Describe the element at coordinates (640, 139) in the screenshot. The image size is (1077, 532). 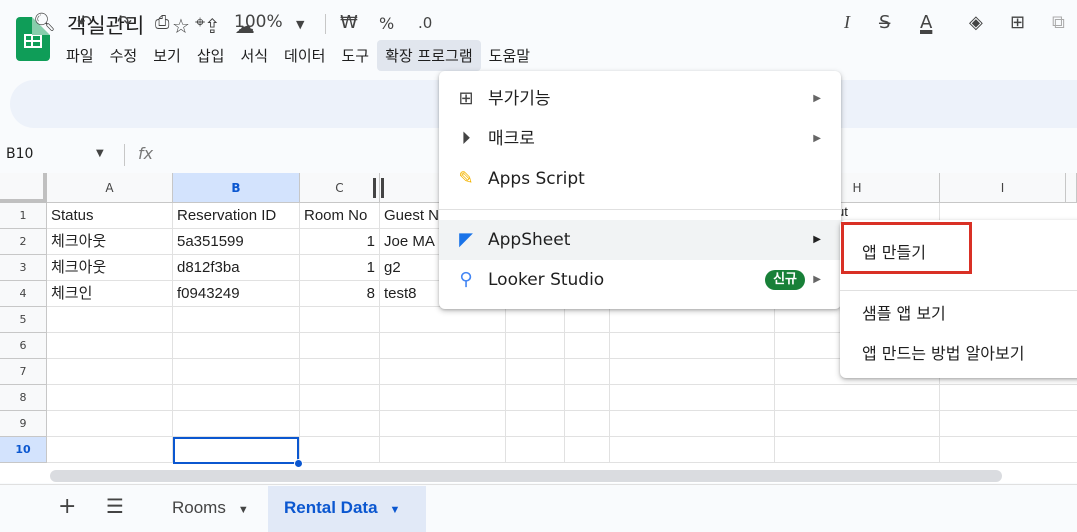
I see `menu-item-macros: ⏵ 매크로 ▶` at that location.